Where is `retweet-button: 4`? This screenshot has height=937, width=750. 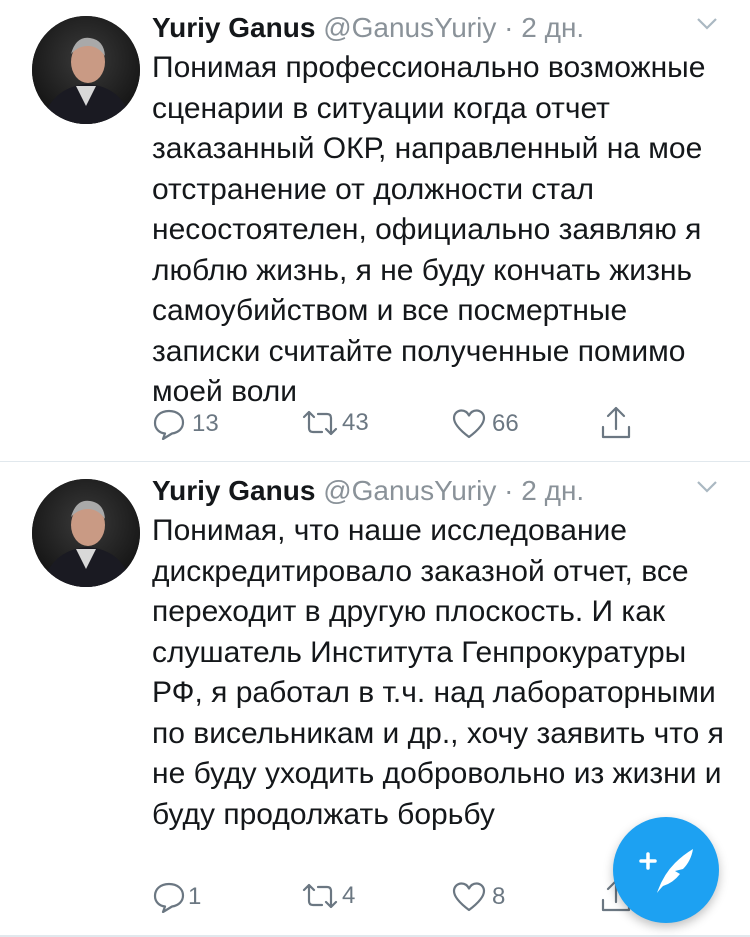 retweet-button: 4 is located at coordinates (327, 896).